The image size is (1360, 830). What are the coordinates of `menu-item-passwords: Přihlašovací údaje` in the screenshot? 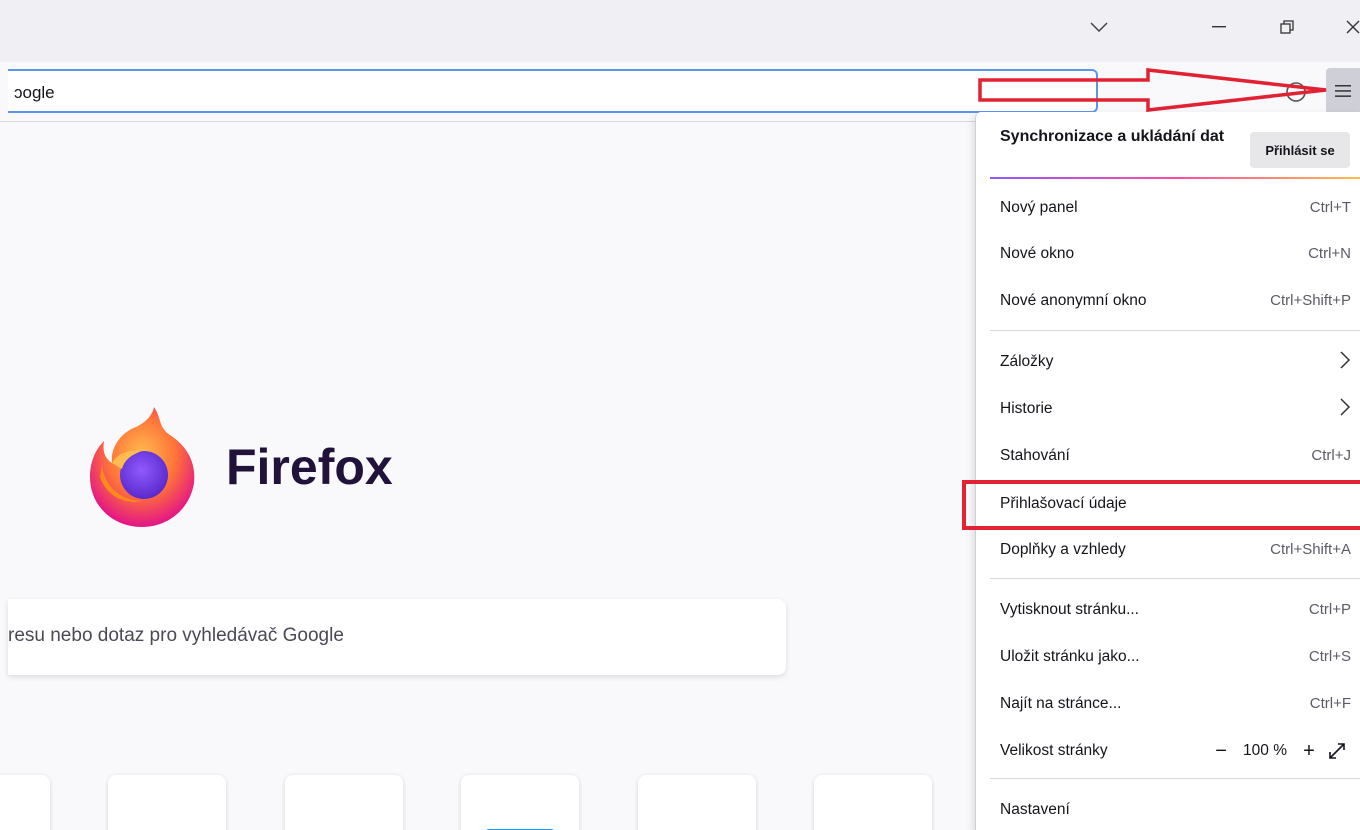 It's located at (1168, 504).